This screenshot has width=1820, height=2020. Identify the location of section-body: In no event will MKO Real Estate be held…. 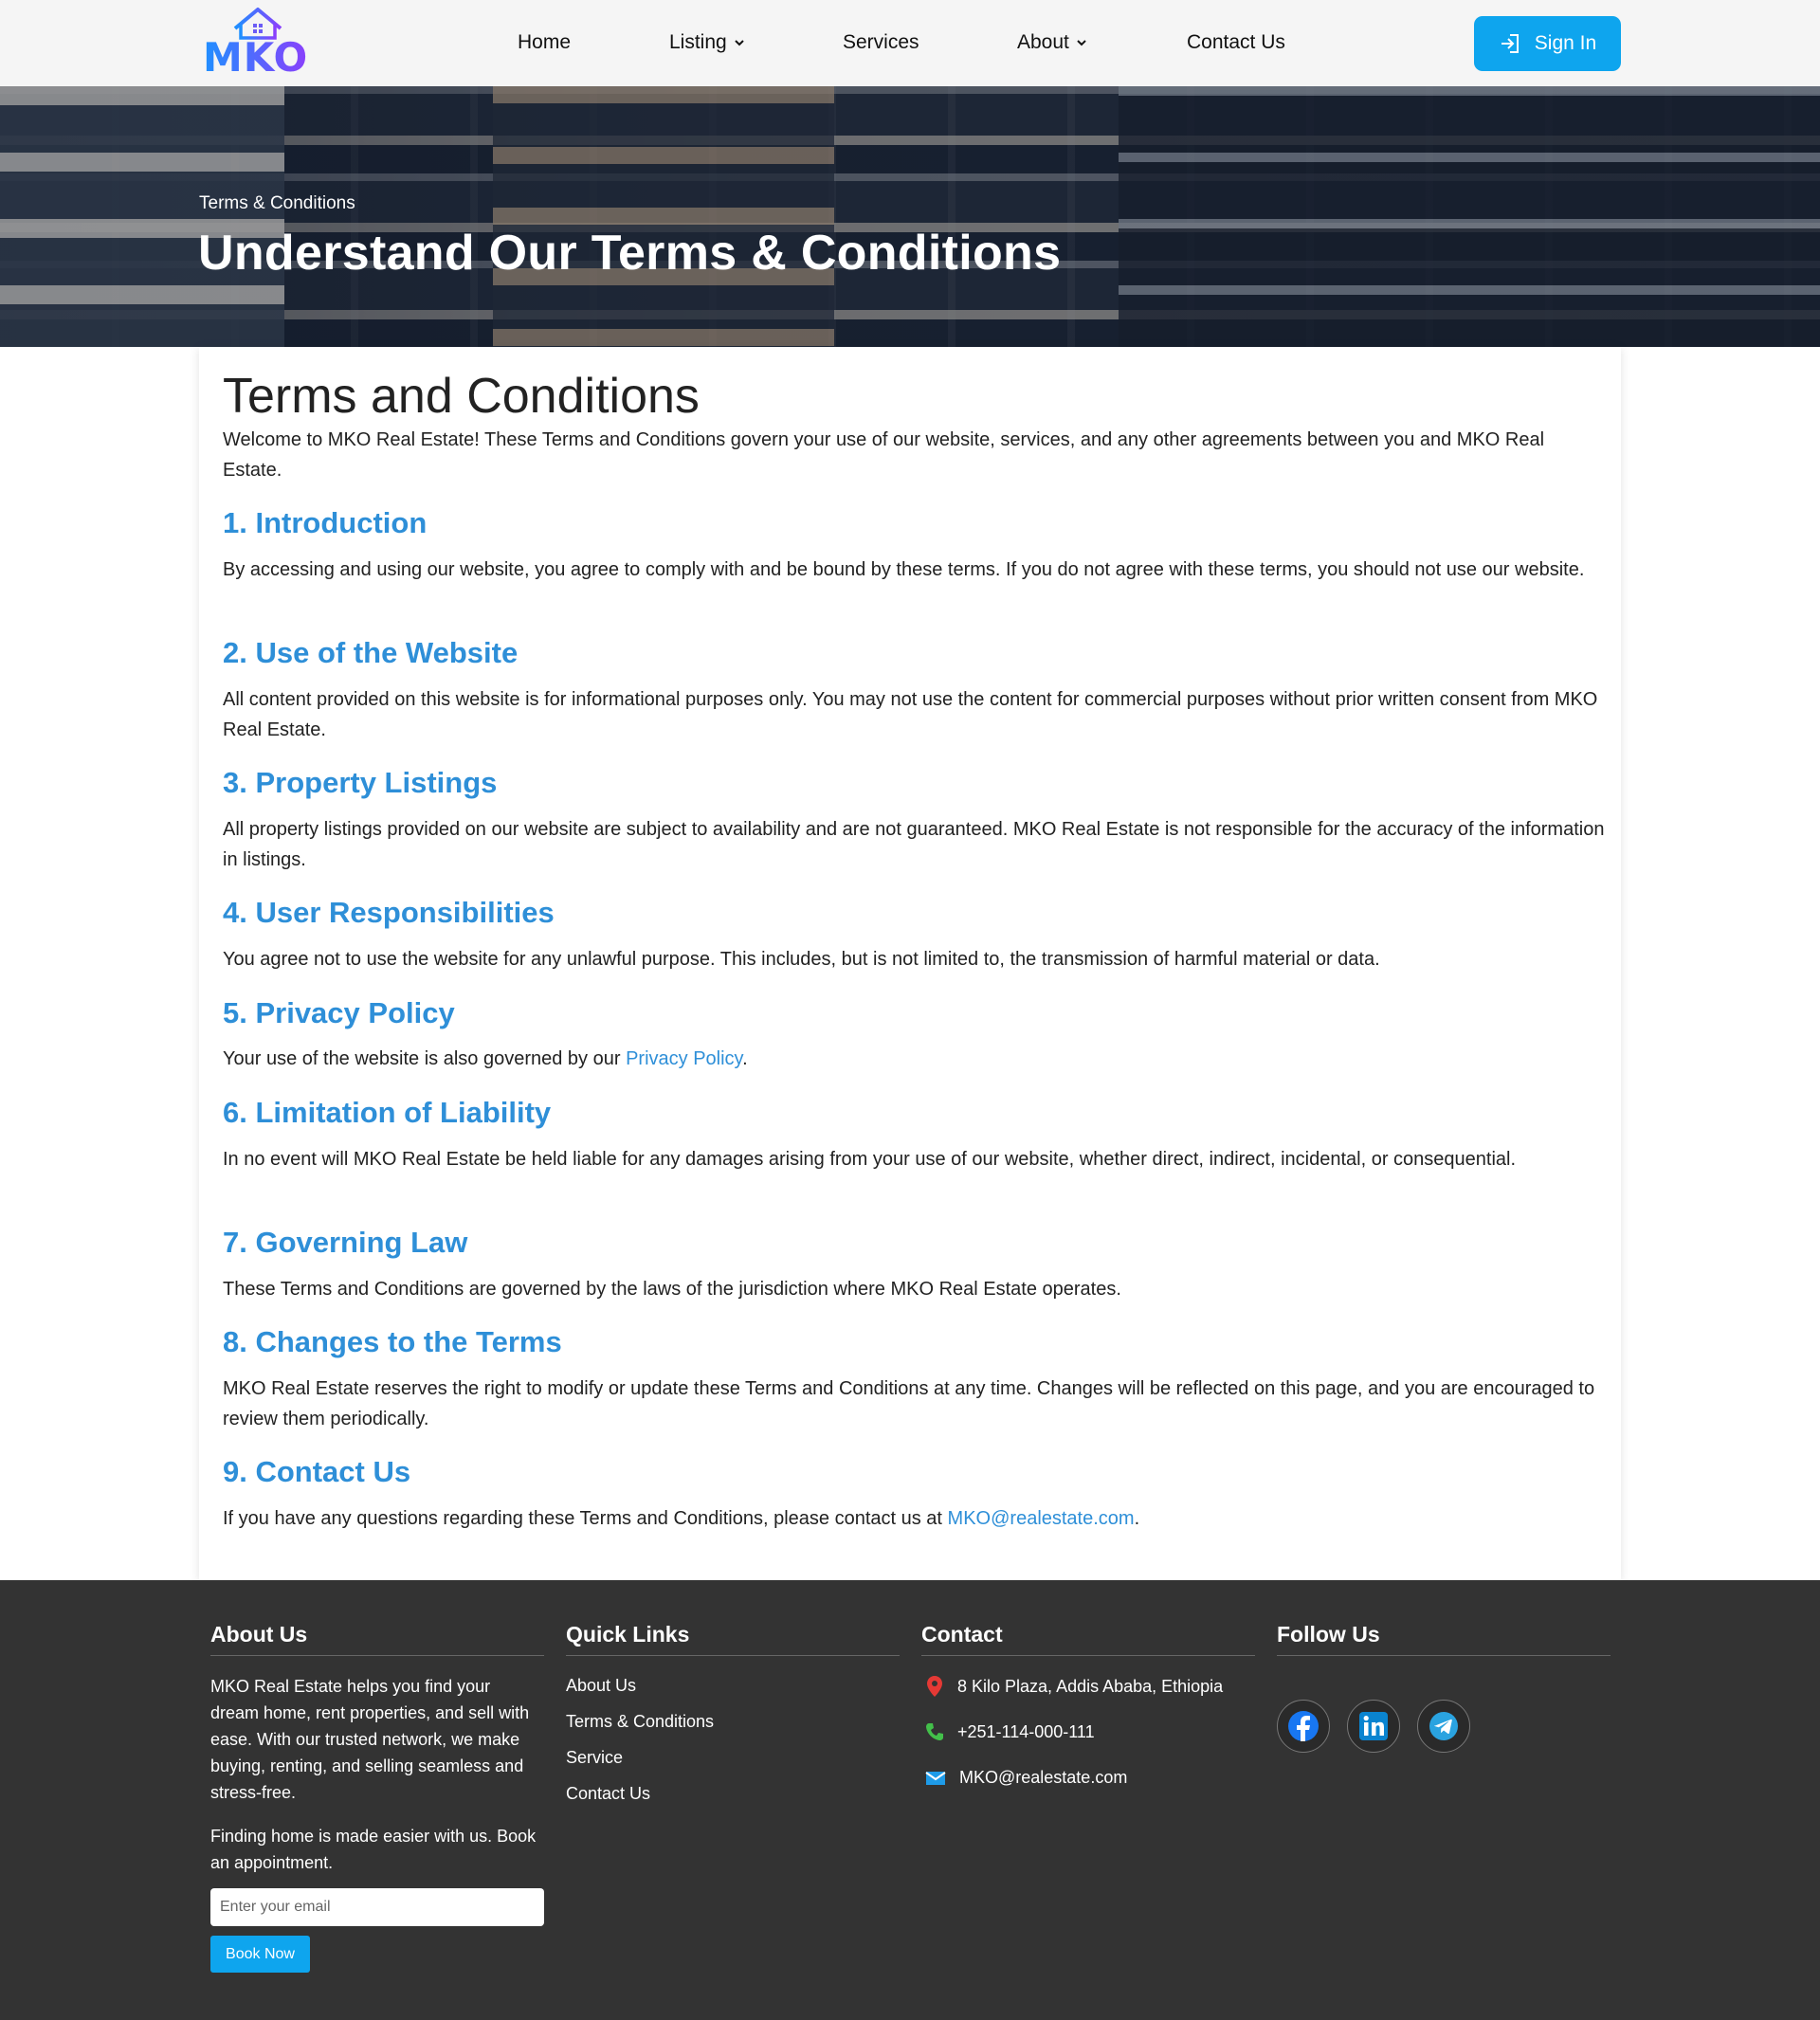
(870, 1159).